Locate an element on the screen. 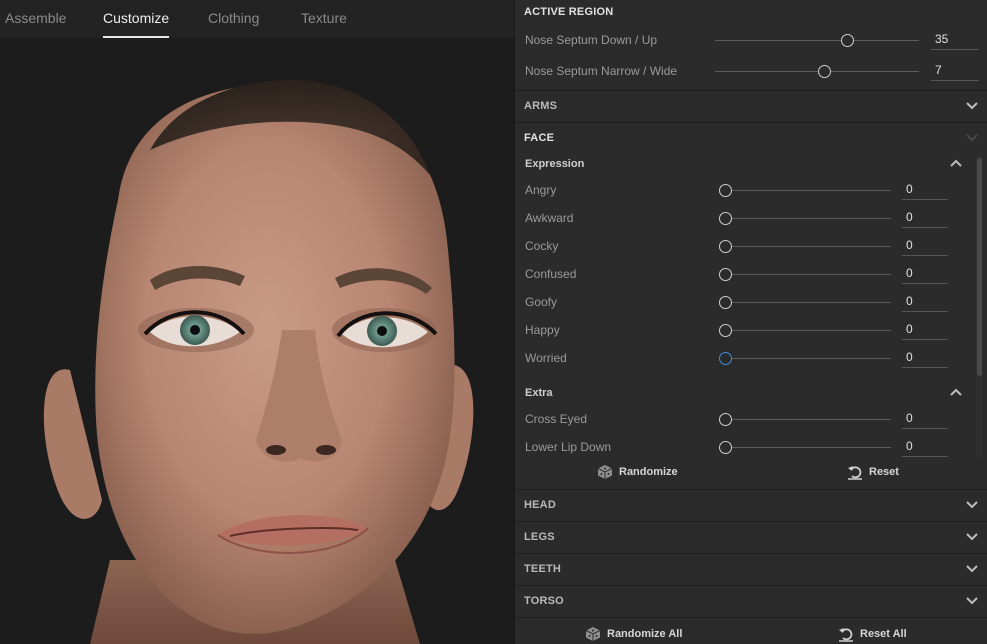  slider-row: Goofy 0 is located at coordinates (751, 303).